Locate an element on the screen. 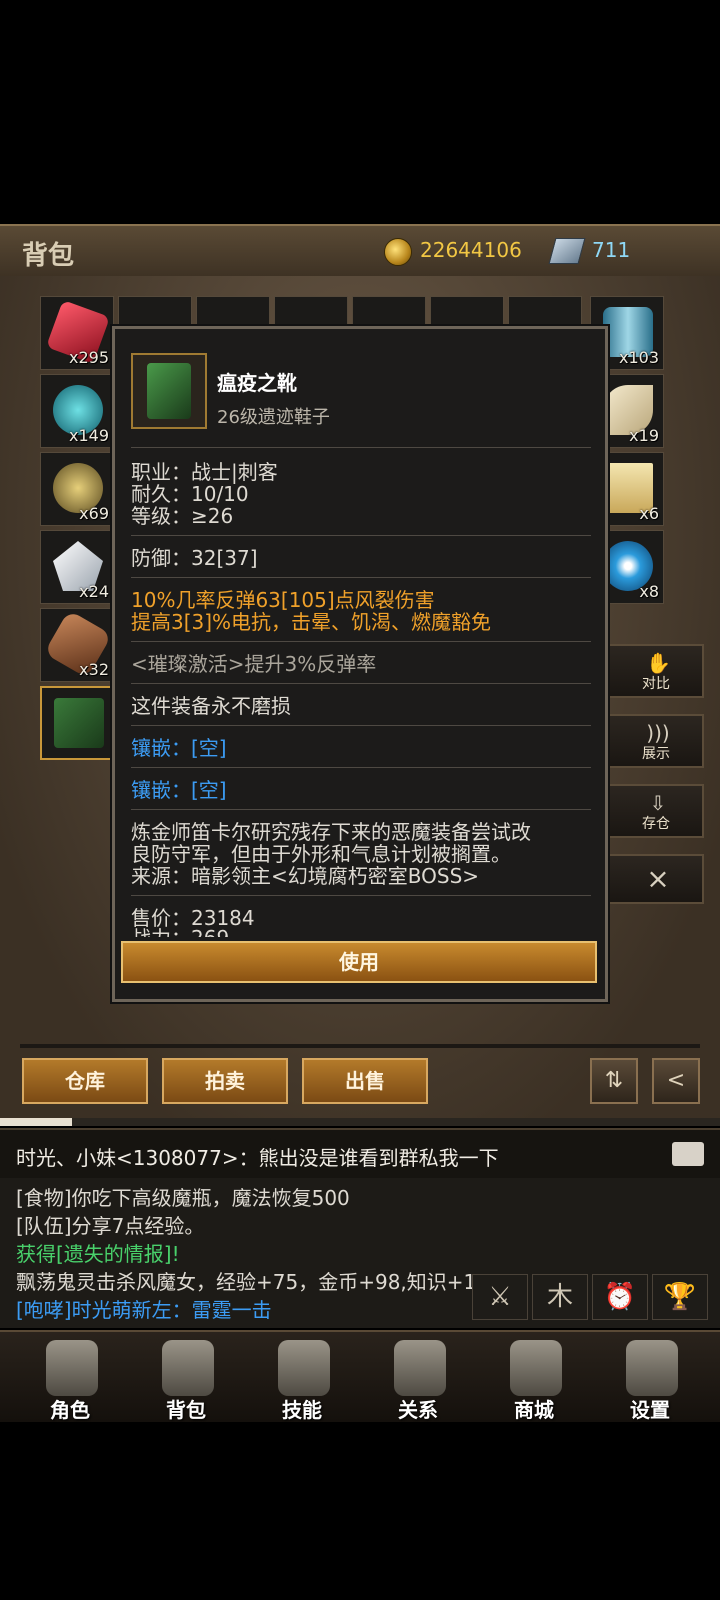 This screenshot has width=720, height=1600. use-button: 使用 is located at coordinates (359, 962).